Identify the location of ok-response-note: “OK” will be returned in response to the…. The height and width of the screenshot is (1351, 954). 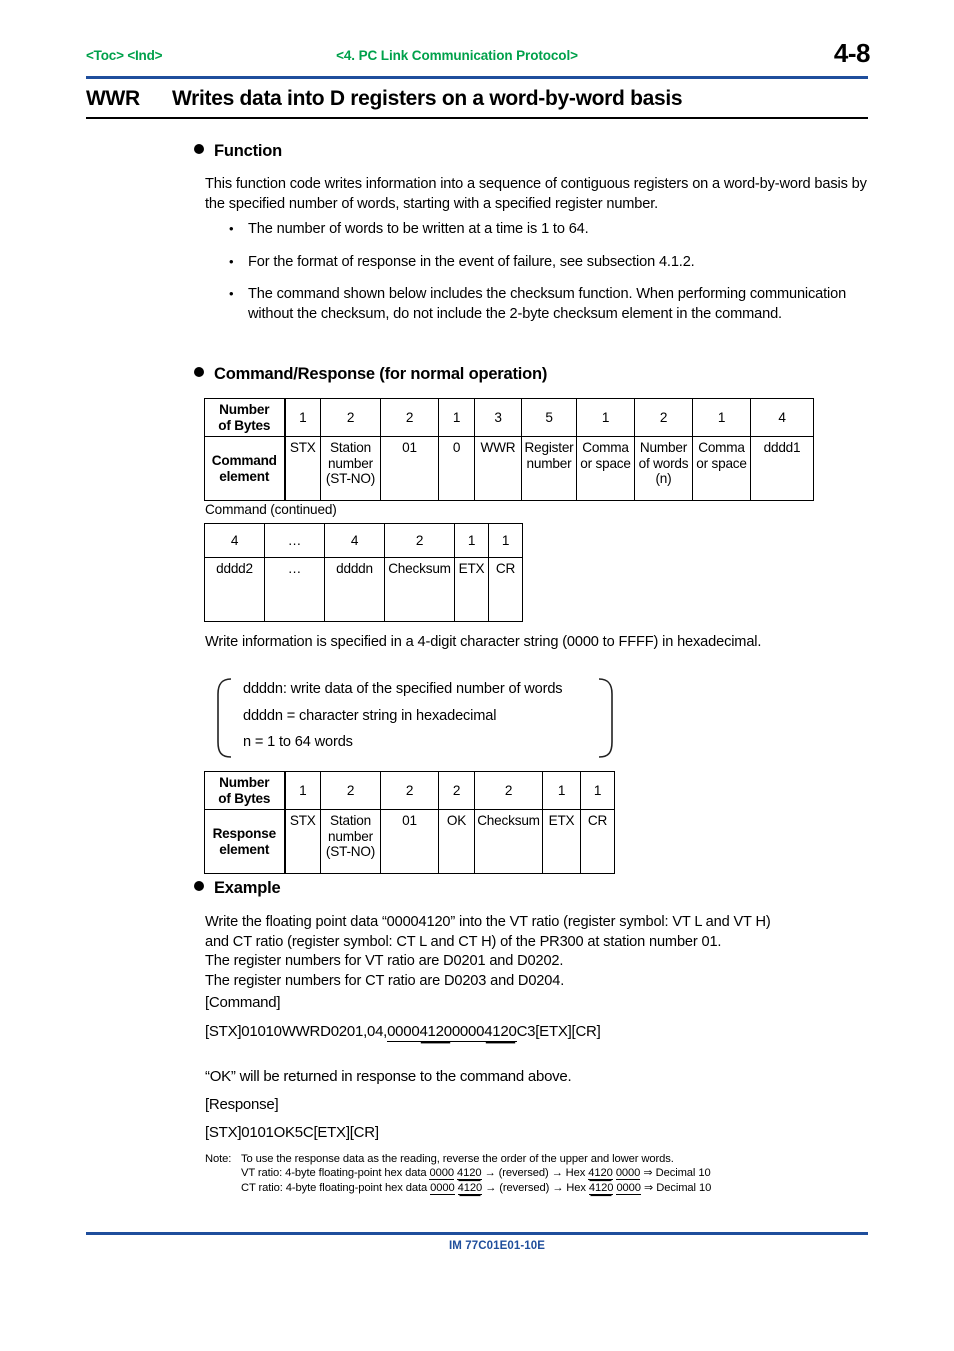
(388, 1076).